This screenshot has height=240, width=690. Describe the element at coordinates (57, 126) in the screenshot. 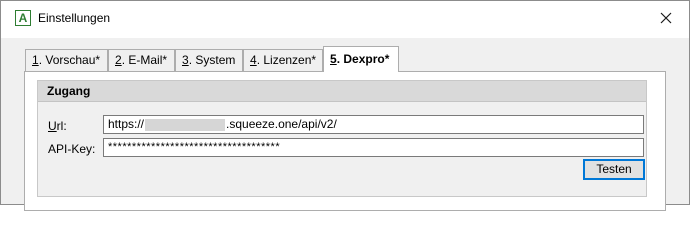

I see `url-label: Url:` at that location.